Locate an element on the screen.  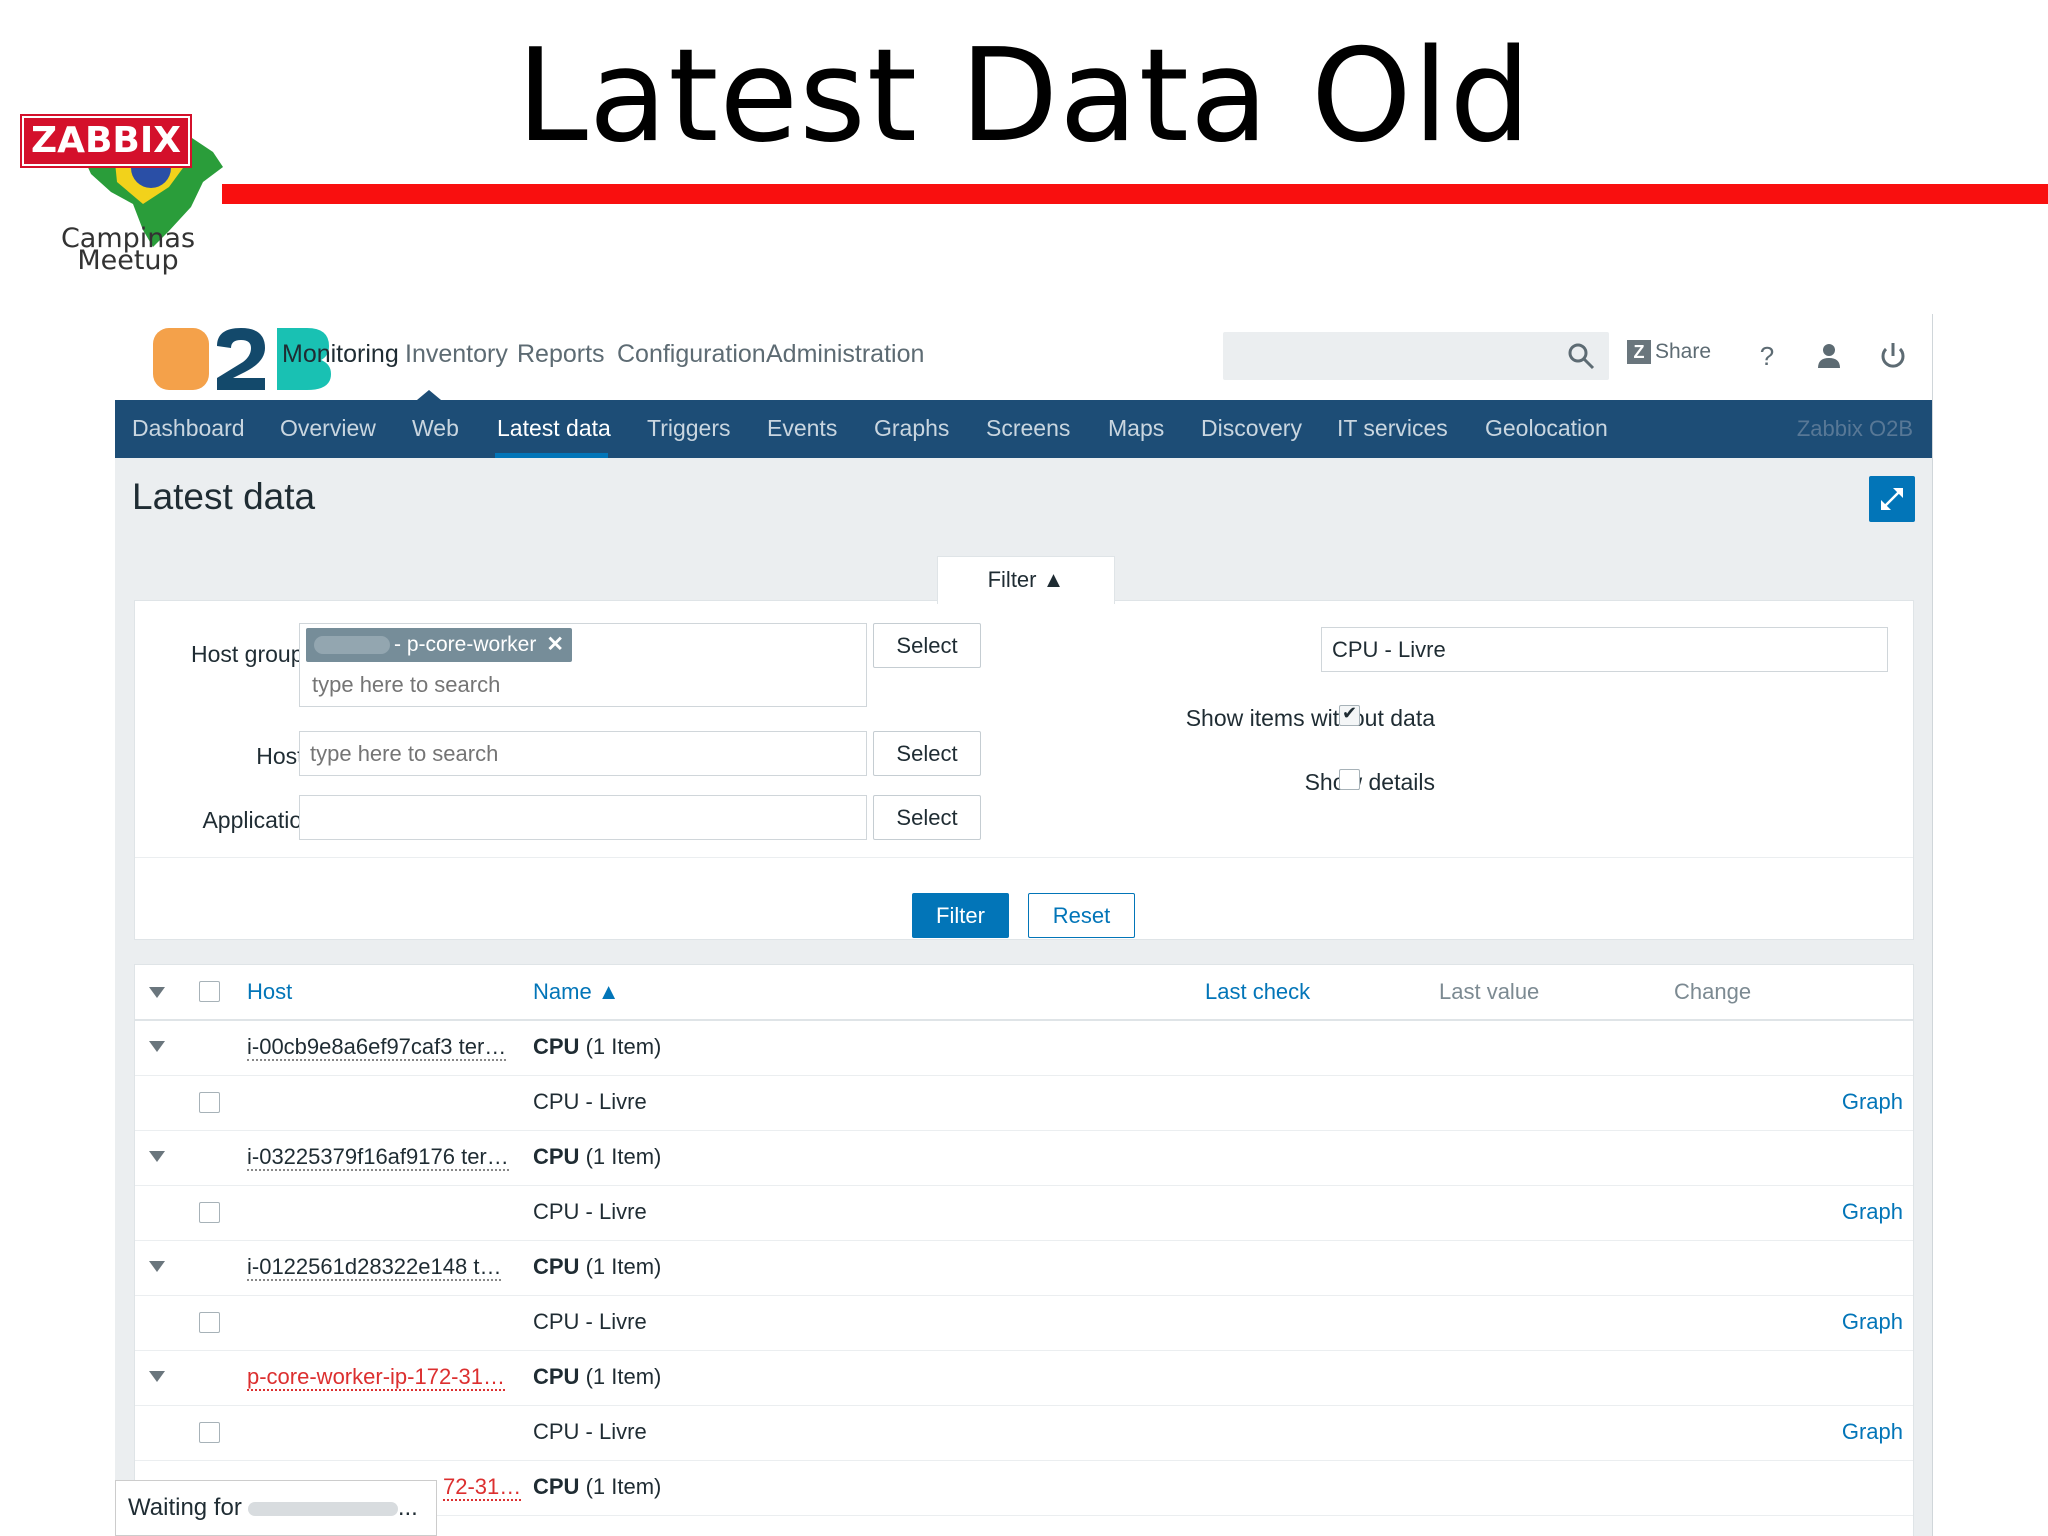
filter-apply-button: Filter is located at coordinates (960, 915).